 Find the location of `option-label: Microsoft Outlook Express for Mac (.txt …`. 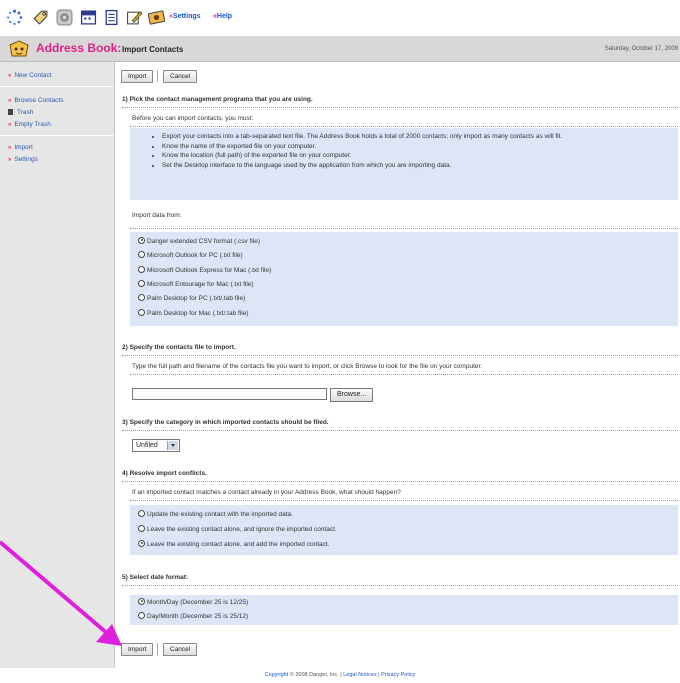

option-label: Microsoft Outlook Express for Mac (.txt … is located at coordinates (209, 270).